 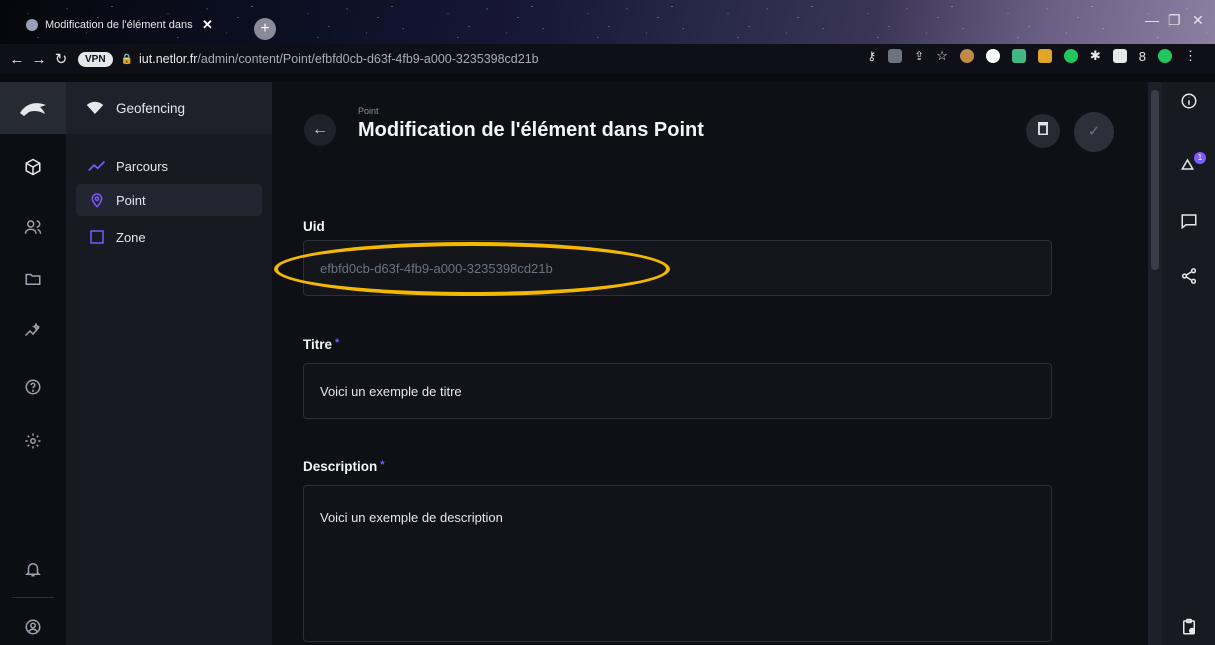 I want to click on save-button: ✓, so click(x=1094, y=132).